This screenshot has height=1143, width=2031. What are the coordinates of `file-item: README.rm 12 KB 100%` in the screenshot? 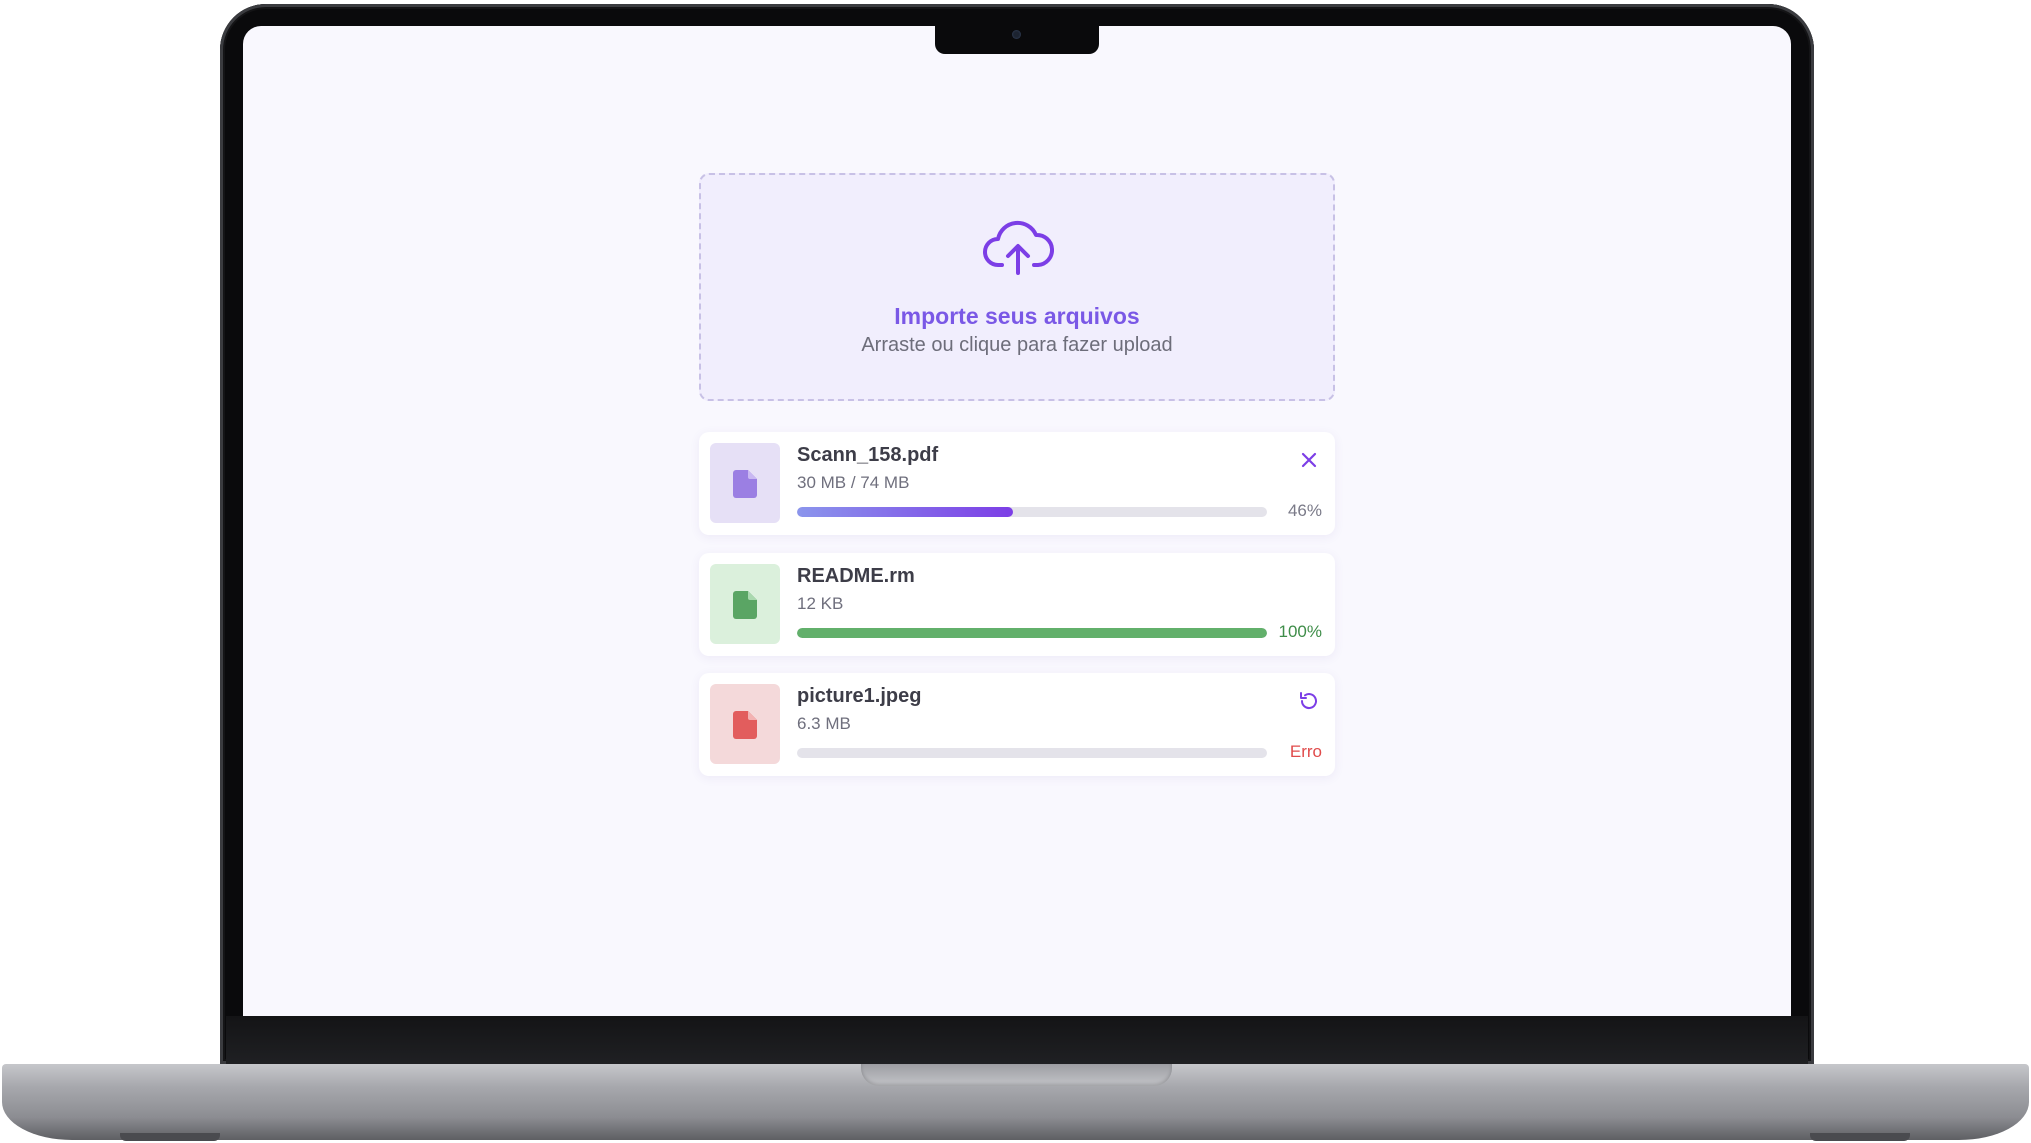 It's located at (1017, 604).